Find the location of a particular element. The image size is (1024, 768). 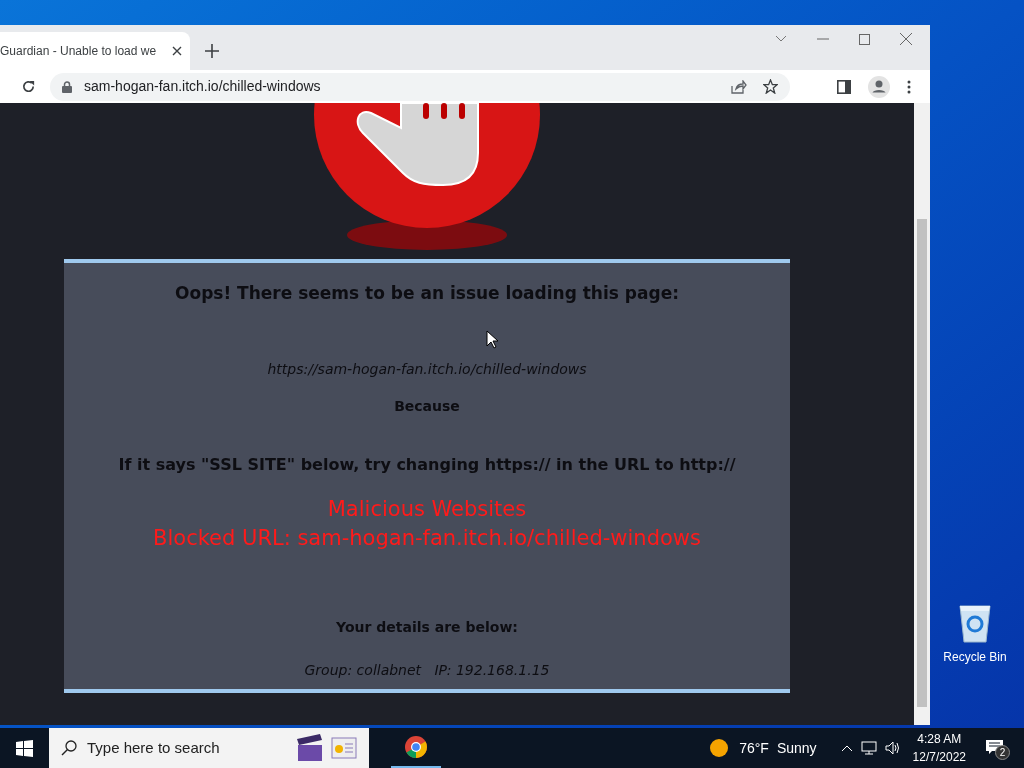

share-icon is located at coordinates (739, 86).